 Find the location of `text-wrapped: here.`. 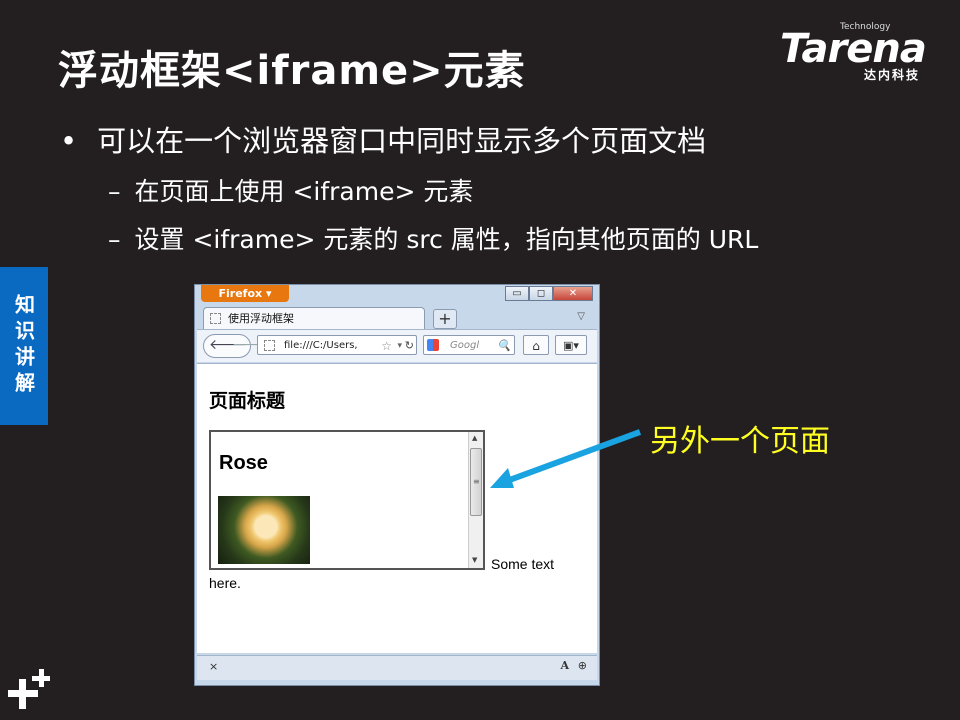

text-wrapped: here. is located at coordinates (225, 583).